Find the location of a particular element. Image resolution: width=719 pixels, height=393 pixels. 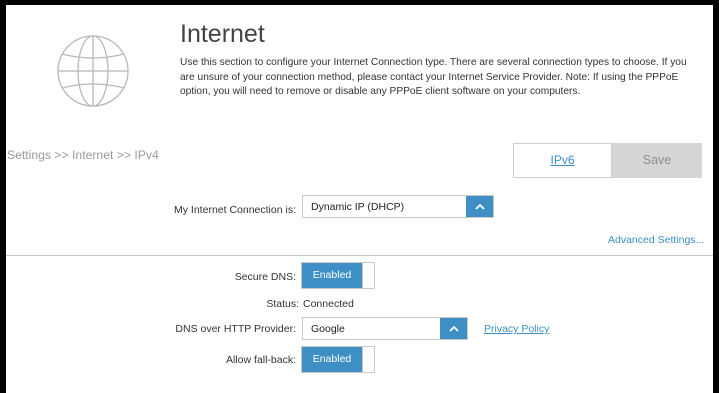

dns-provider-label: DNS over HTTP Provider: is located at coordinates (235, 329).